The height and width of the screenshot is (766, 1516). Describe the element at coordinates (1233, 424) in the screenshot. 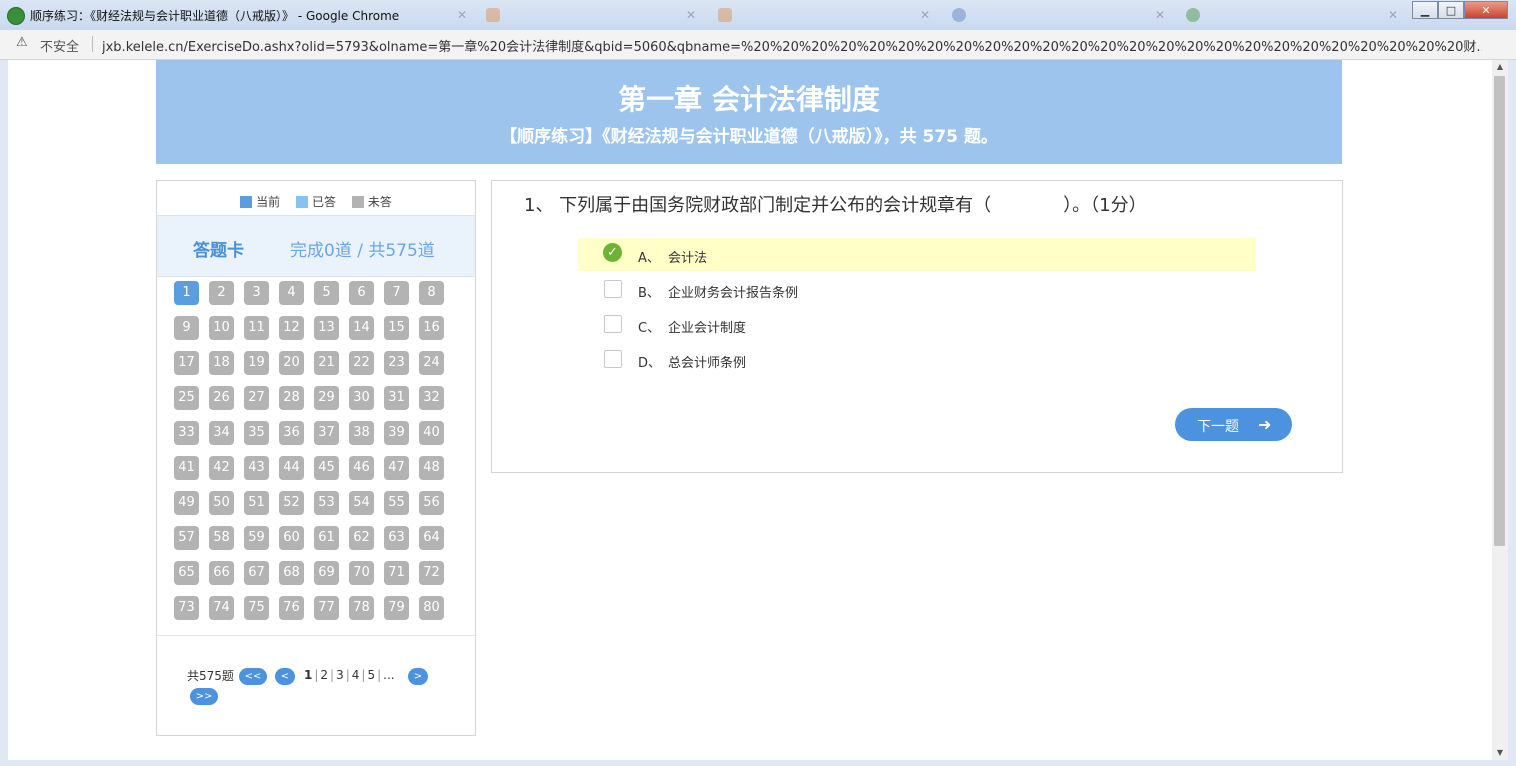

I see `next-question-button: 下一题 ➜` at that location.